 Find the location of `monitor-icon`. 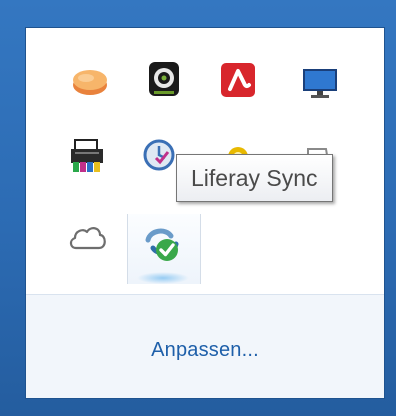

monitor-icon is located at coordinates (320, 82).